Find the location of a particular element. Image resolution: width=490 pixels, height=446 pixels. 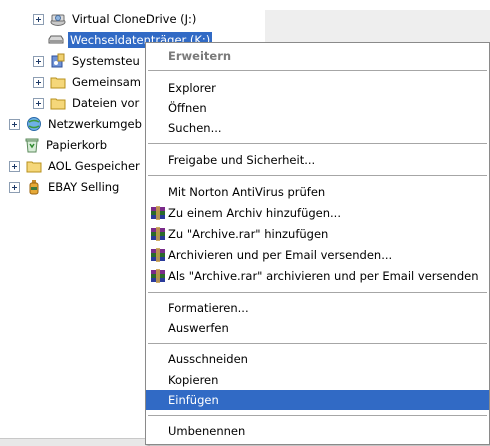

tree-item-label: Dateien vor is located at coordinates (106, 103).